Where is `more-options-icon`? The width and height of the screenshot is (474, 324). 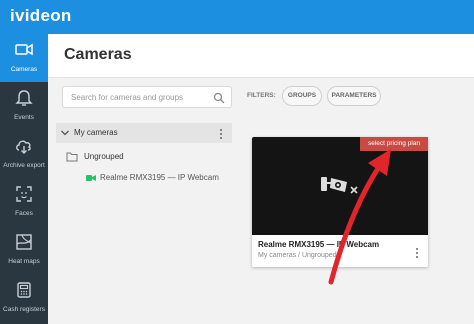 more-options-icon is located at coordinates (222, 134).